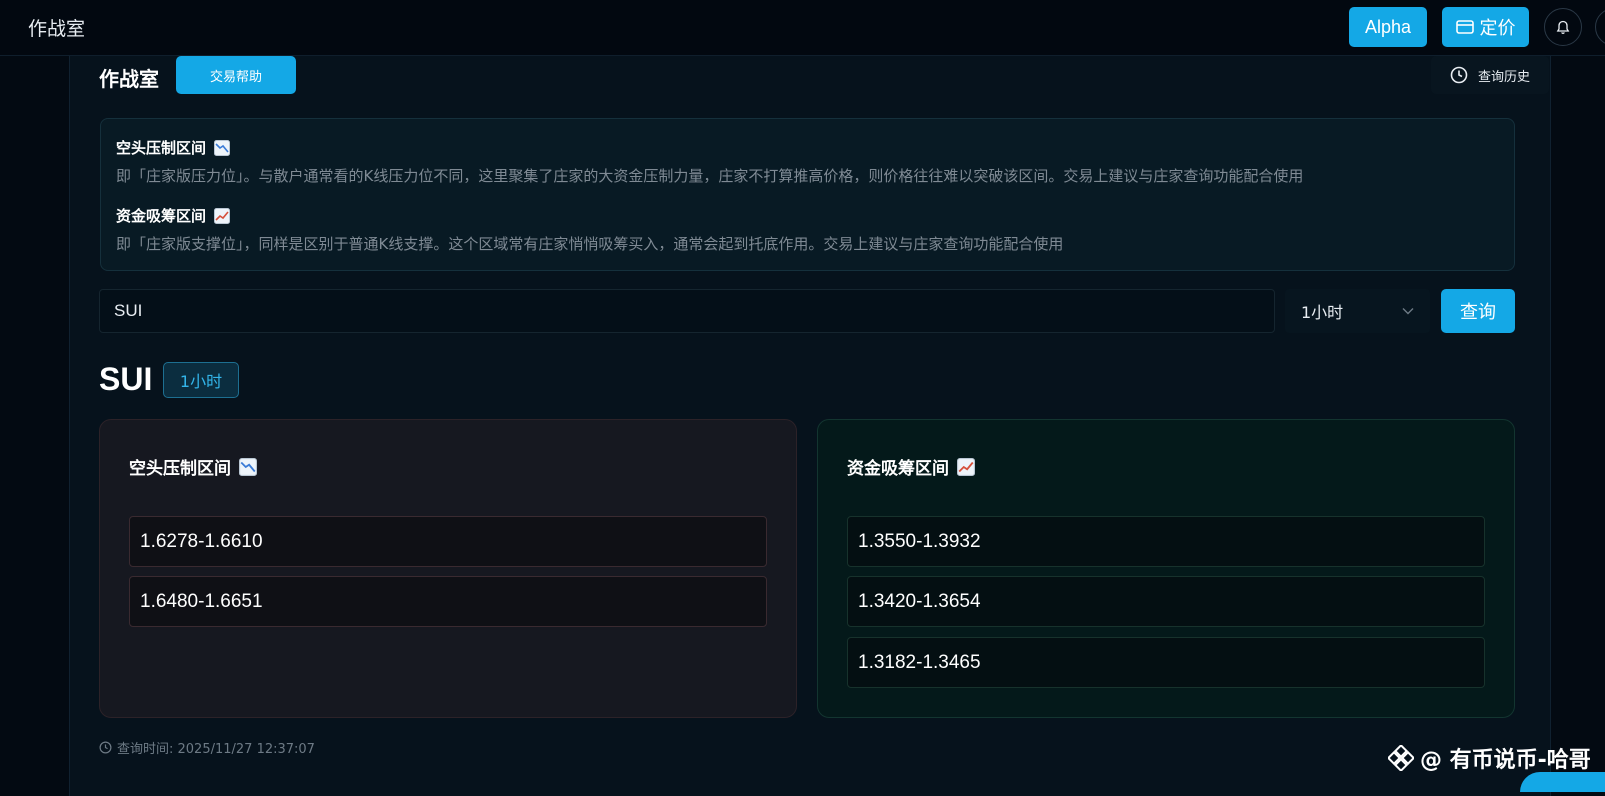  What do you see at coordinates (1408, 311) in the screenshot?
I see `chevron-down-icon` at bounding box center [1408, 311].